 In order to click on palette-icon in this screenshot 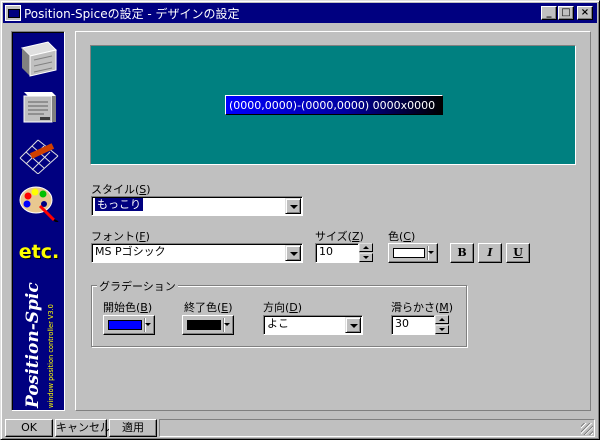, I will do `click(39, 202)`.